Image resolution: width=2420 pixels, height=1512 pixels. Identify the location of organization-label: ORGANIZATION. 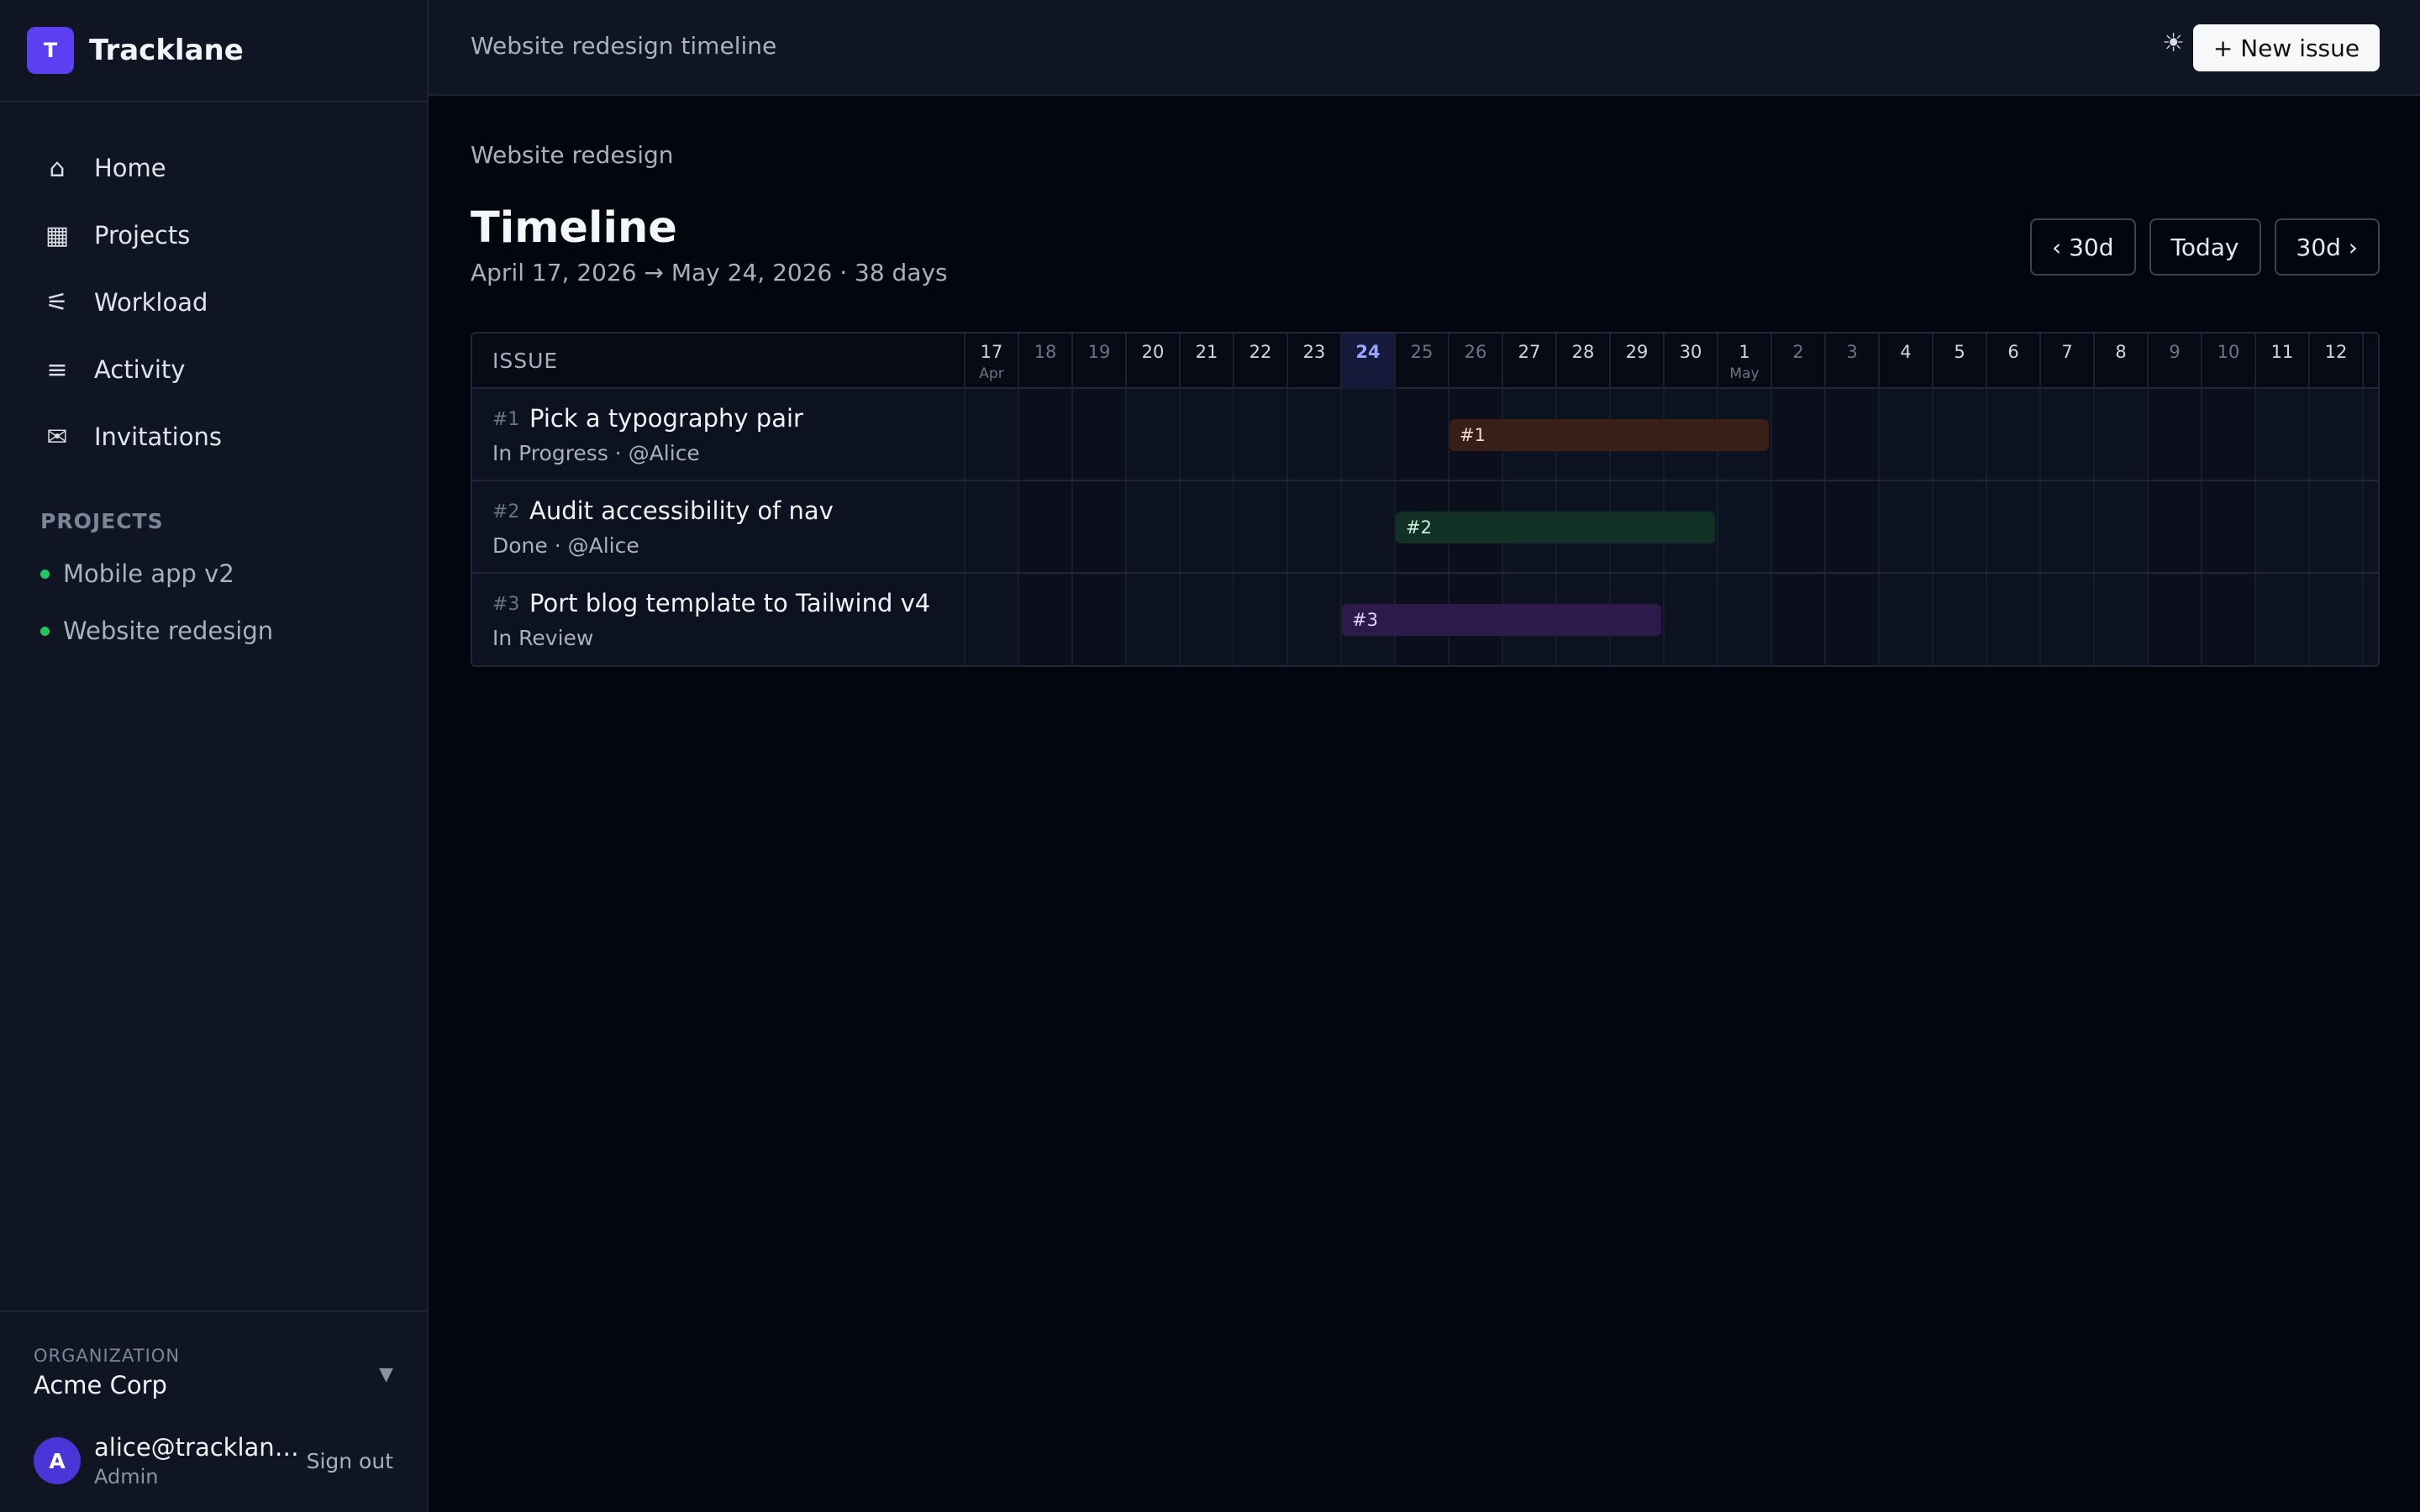
(107, 1356).